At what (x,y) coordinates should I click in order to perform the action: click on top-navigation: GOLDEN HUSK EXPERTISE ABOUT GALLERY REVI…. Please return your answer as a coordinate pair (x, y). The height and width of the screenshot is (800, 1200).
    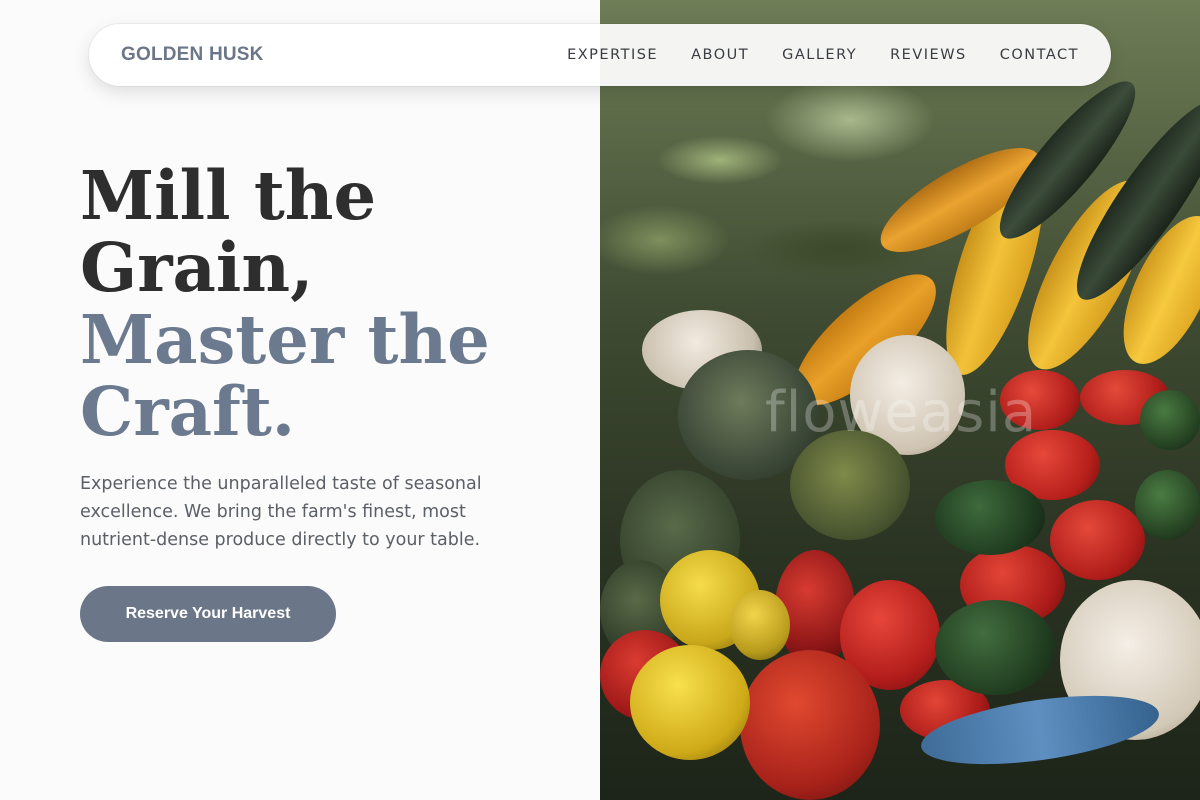
    Looking at the image, I should click on (600, 55).